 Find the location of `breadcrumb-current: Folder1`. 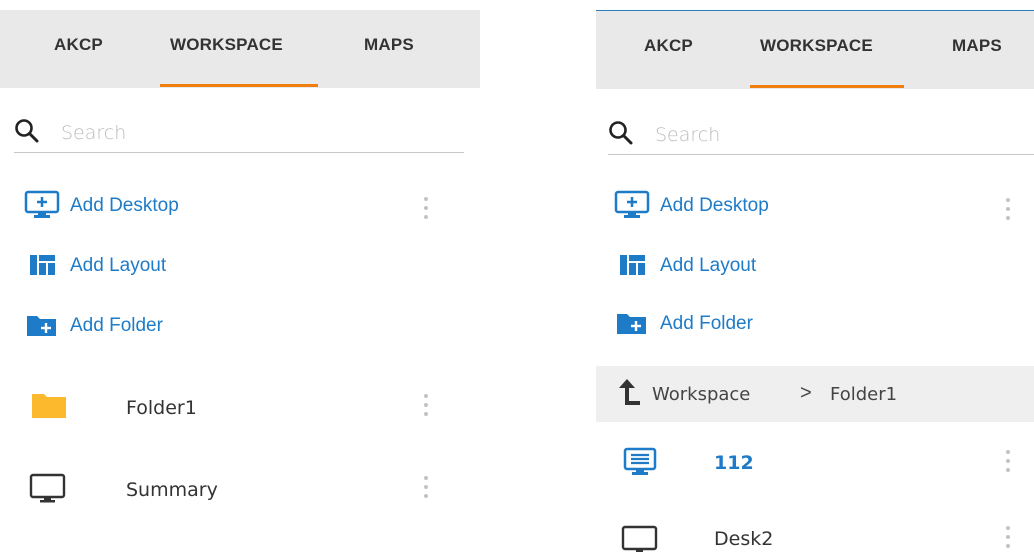

breadcrumb-current: Folder1 is located at coordinates (864, 394).